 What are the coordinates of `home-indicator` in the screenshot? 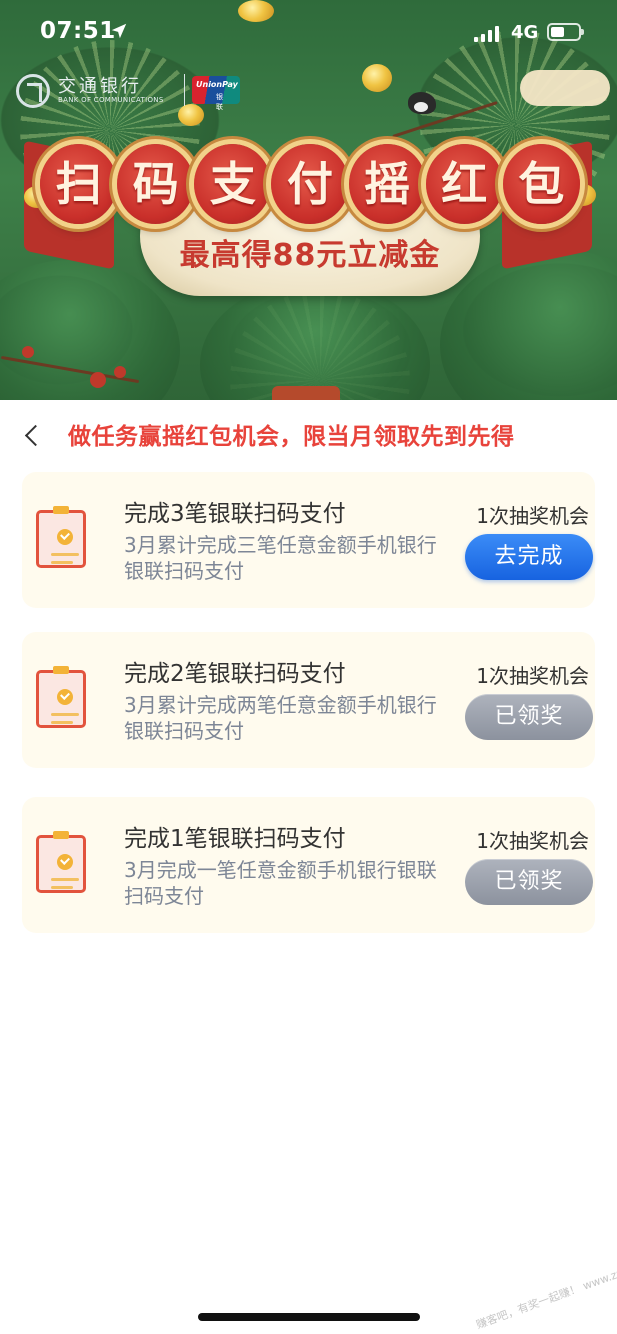 It's located at (309, 1317).